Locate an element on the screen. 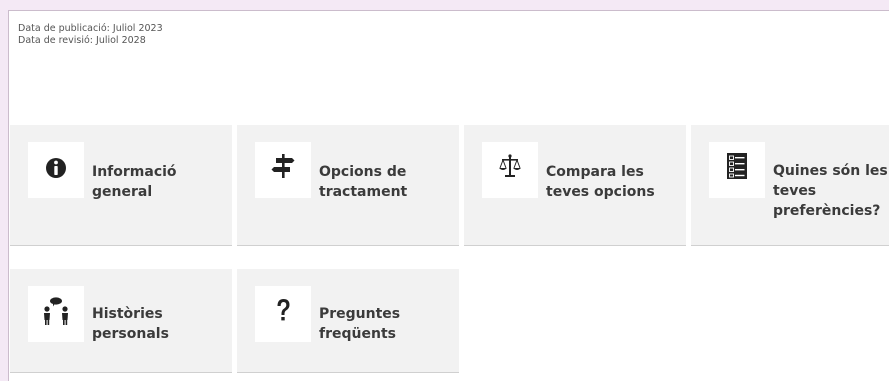  card-faq: Preguntes freqüents is located at coordinates (348, 321).